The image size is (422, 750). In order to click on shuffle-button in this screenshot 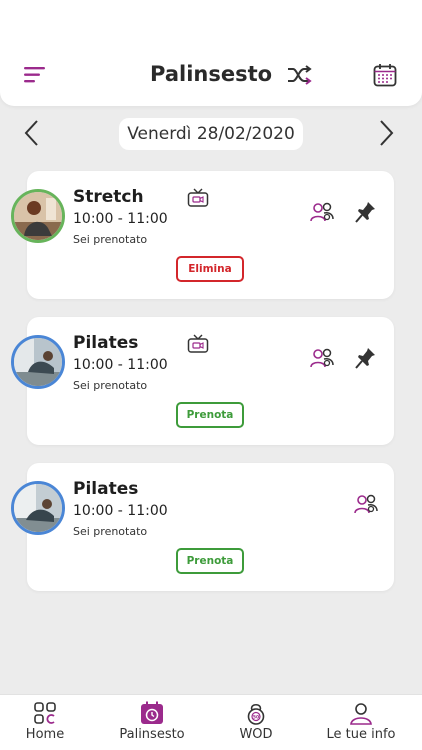, I will do `click(299, 75)`.